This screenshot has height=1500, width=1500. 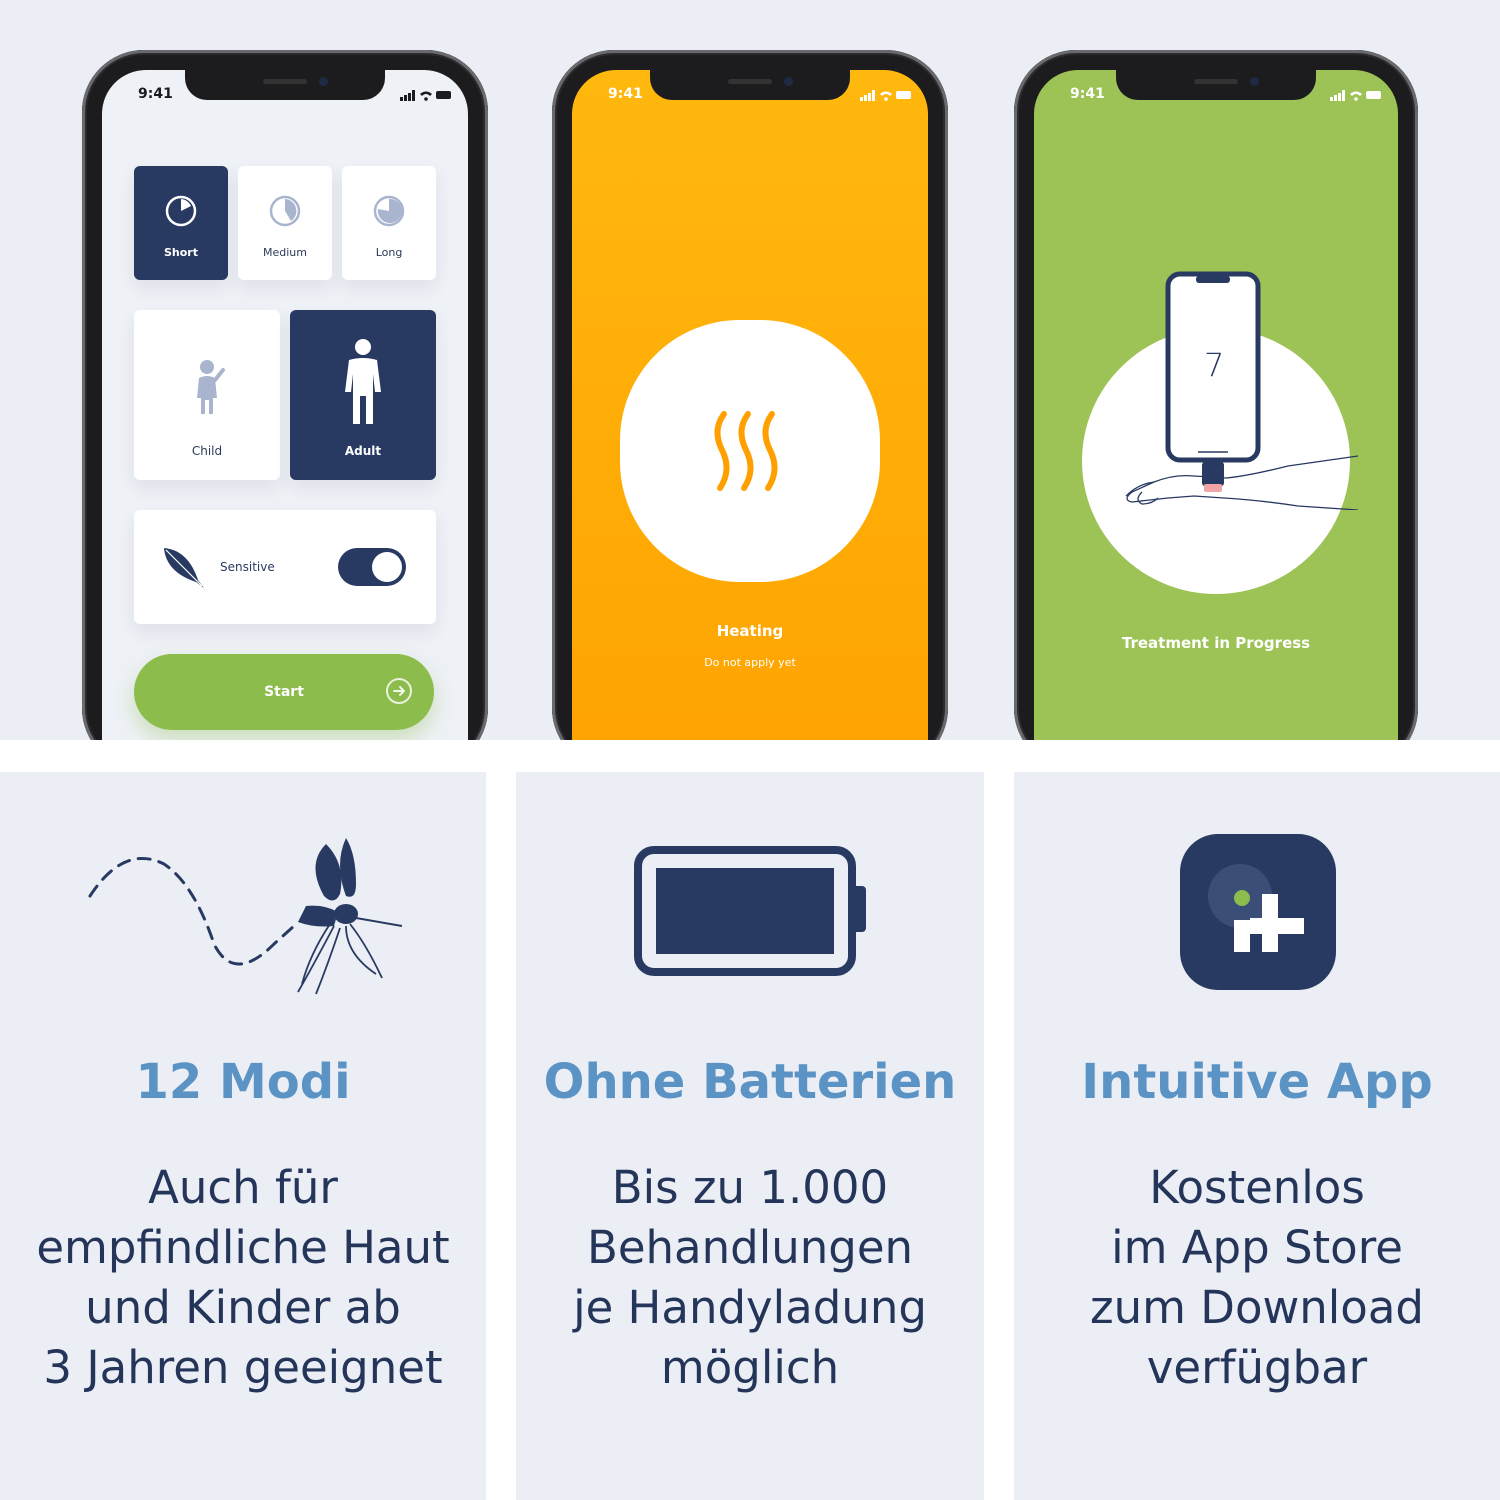 I want to click on phone-treatment: 9:41 7 Treatment in Progress, so click(x=1216, y=410).